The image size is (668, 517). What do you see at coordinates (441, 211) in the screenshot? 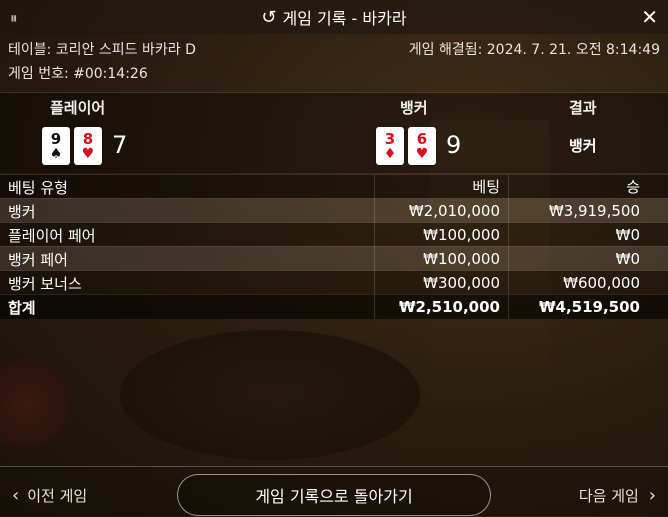
I see `bet-amount: ₩2,010,000` at bounding box center [441, 211].